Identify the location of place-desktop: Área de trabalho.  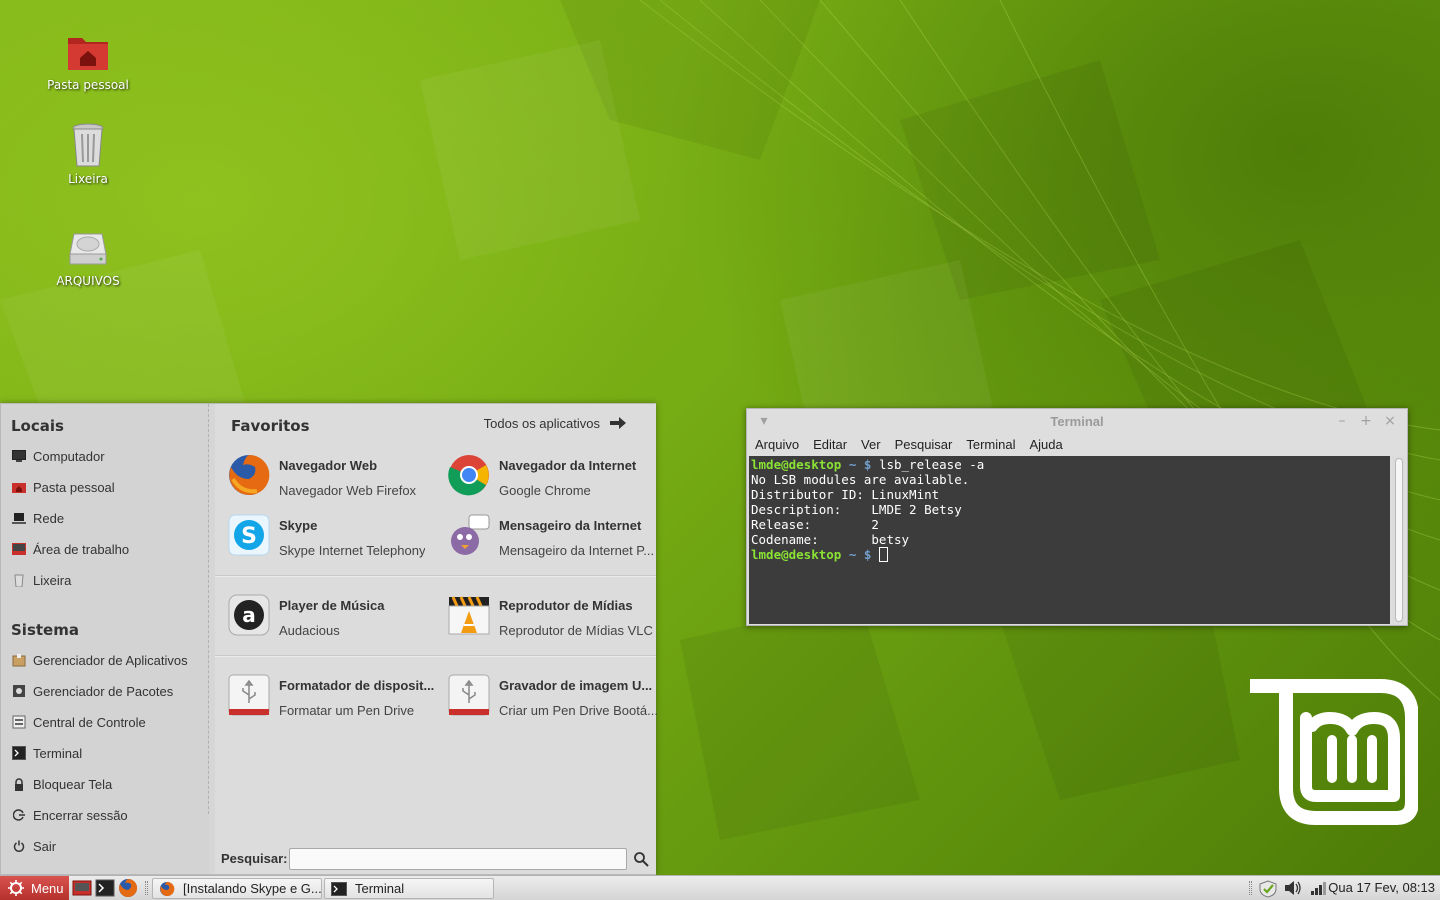
(106, 549).